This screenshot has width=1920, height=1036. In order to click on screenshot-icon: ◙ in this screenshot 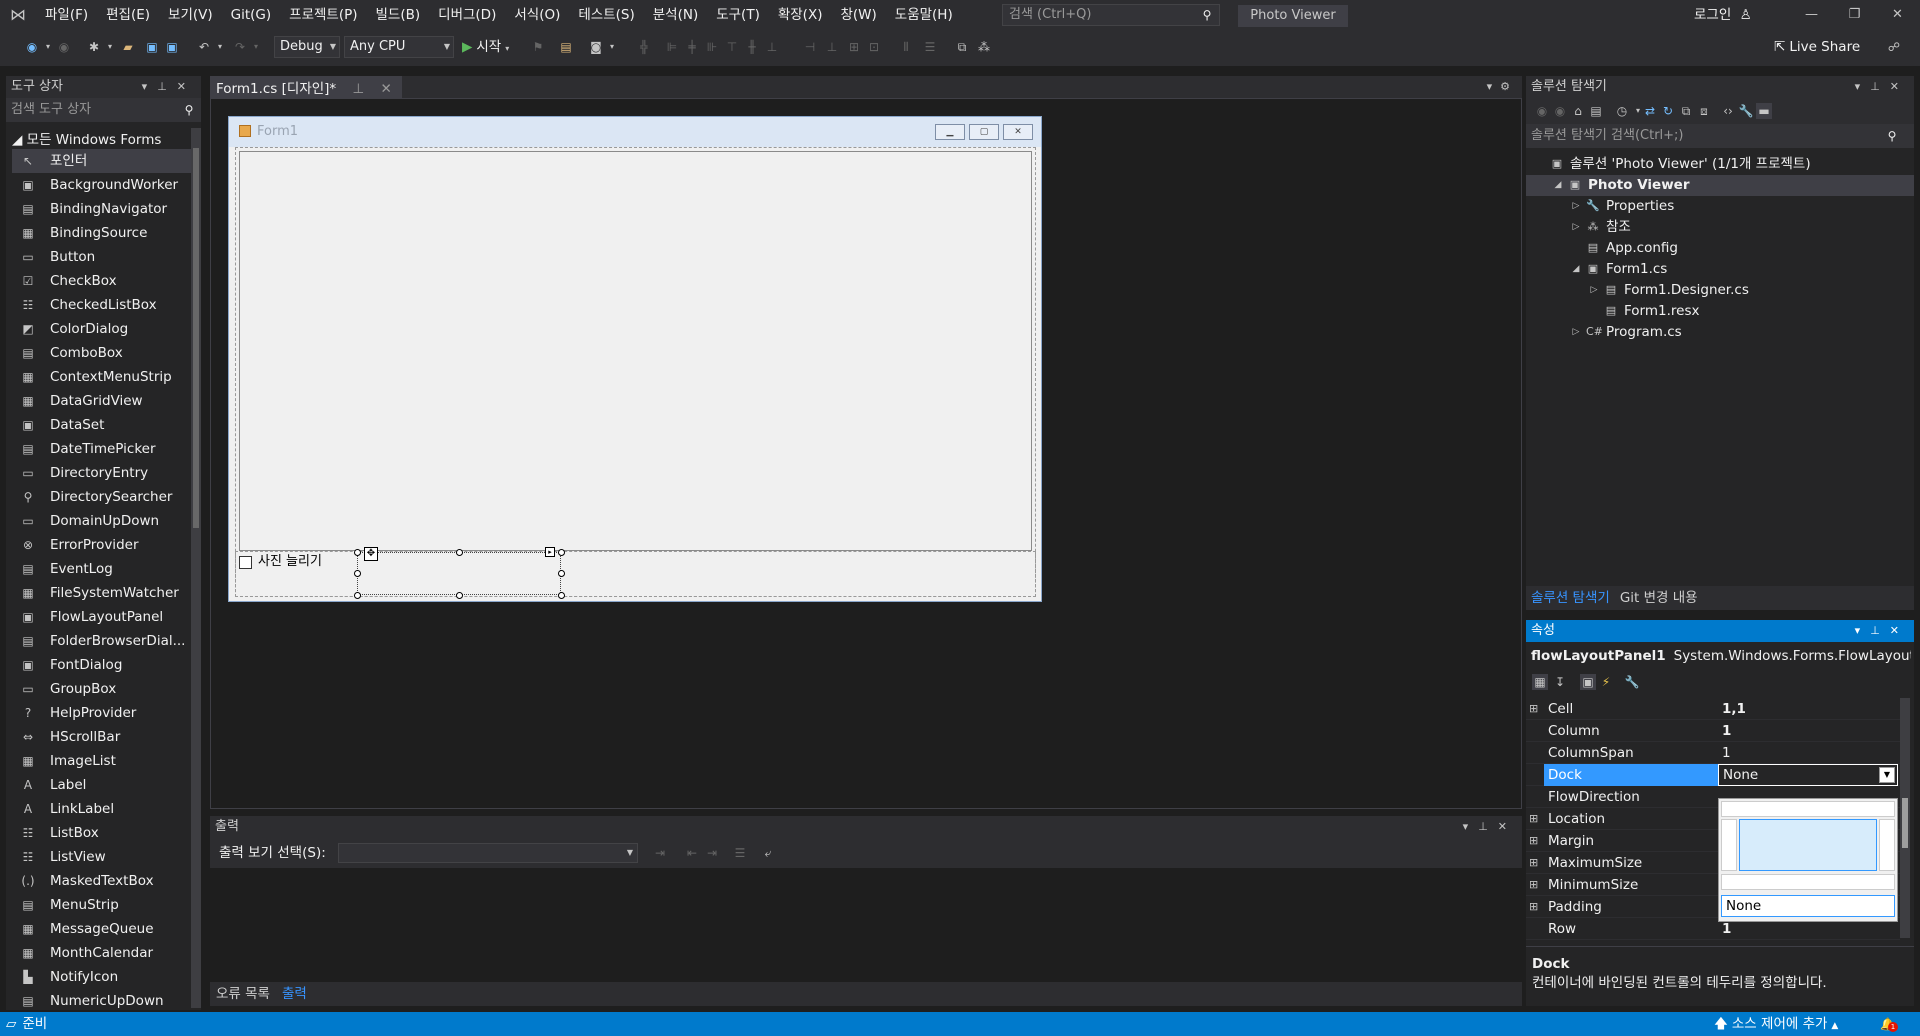, I will do `click(596, 47)`.